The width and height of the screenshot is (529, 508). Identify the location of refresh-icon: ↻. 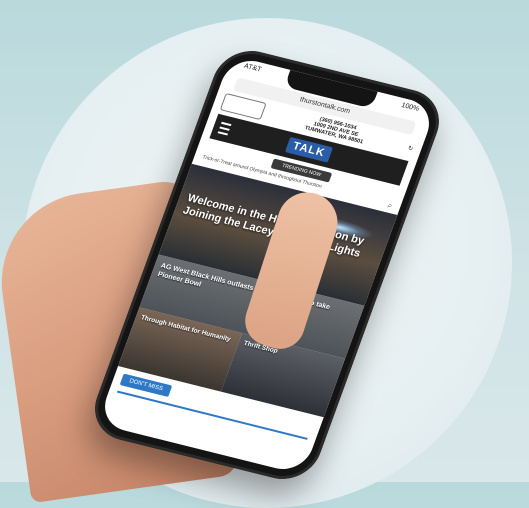
(410, 148).